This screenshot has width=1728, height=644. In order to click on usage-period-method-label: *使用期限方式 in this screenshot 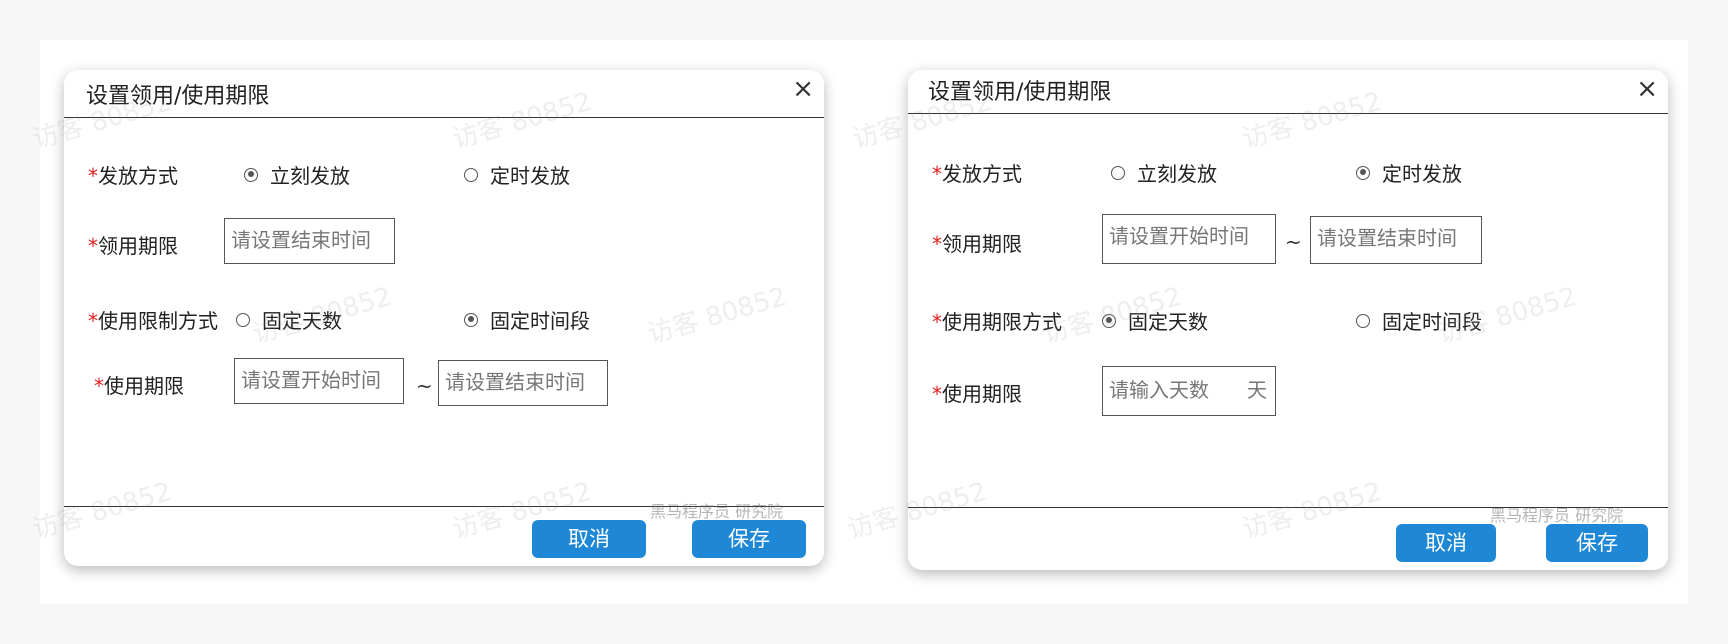, I will do `click(997, 322)`.